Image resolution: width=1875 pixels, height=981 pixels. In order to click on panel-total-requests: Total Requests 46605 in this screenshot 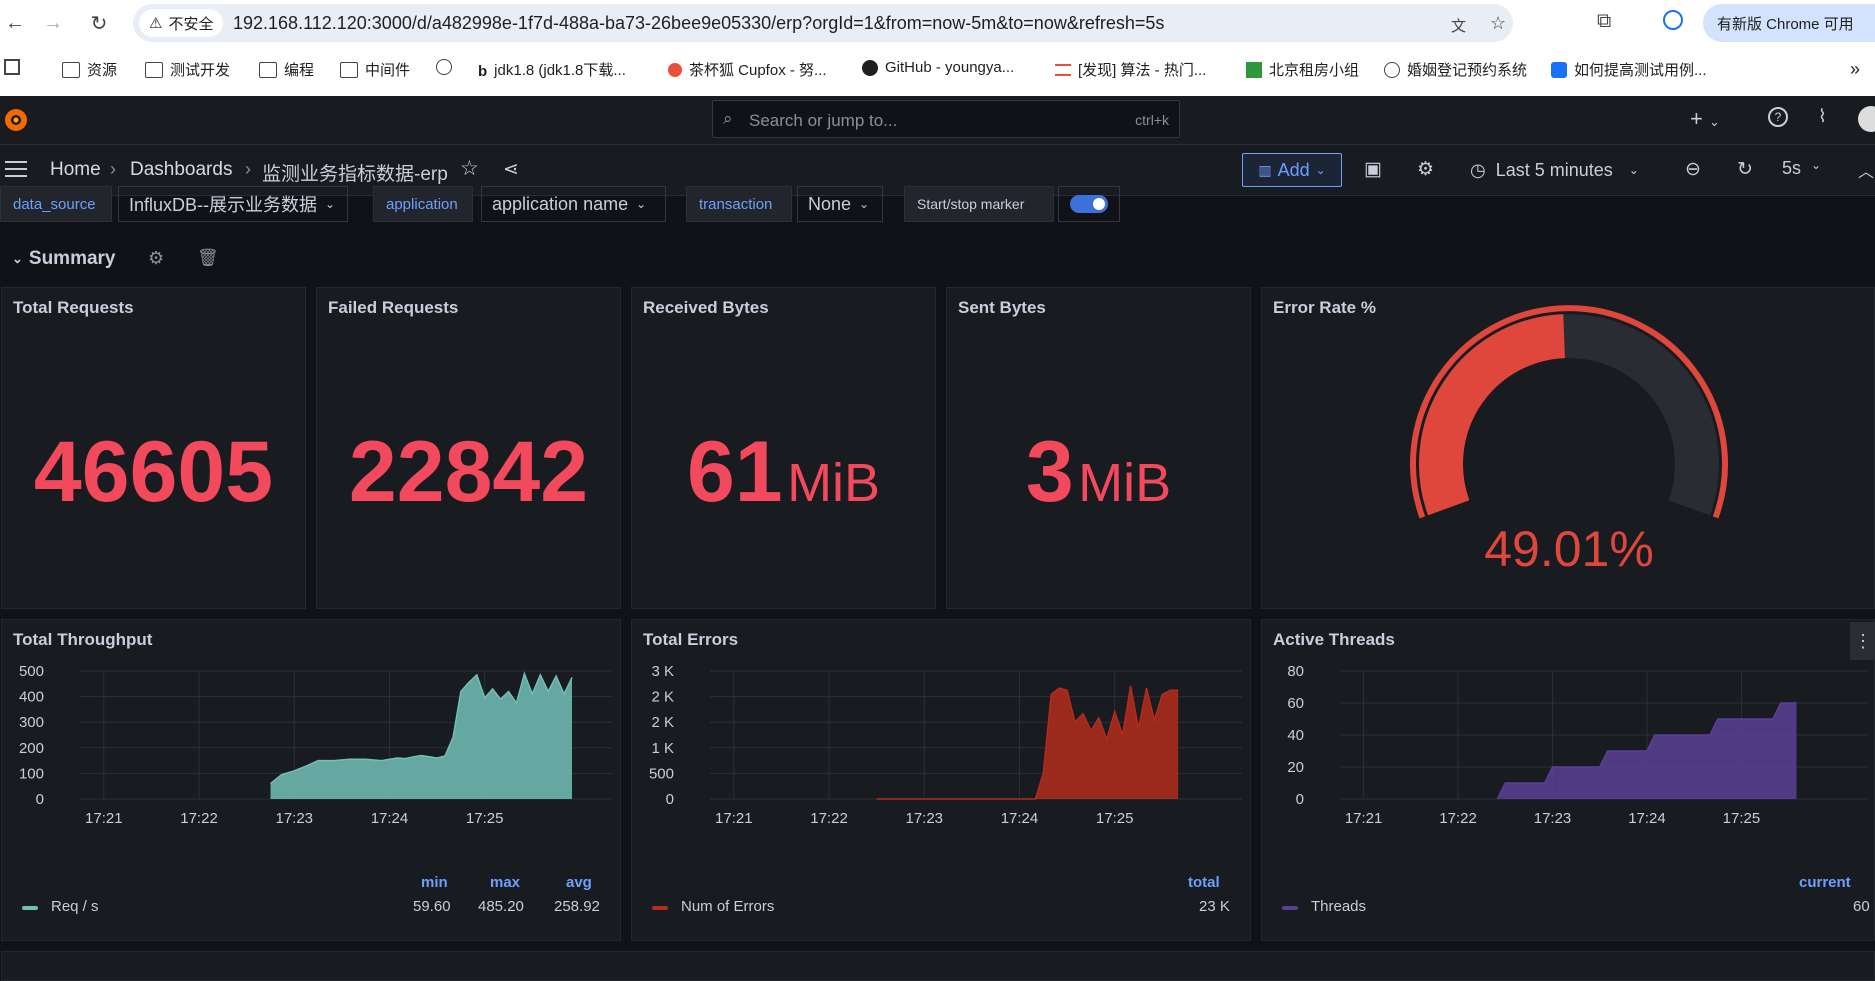, I will do `click(153, 448)`.